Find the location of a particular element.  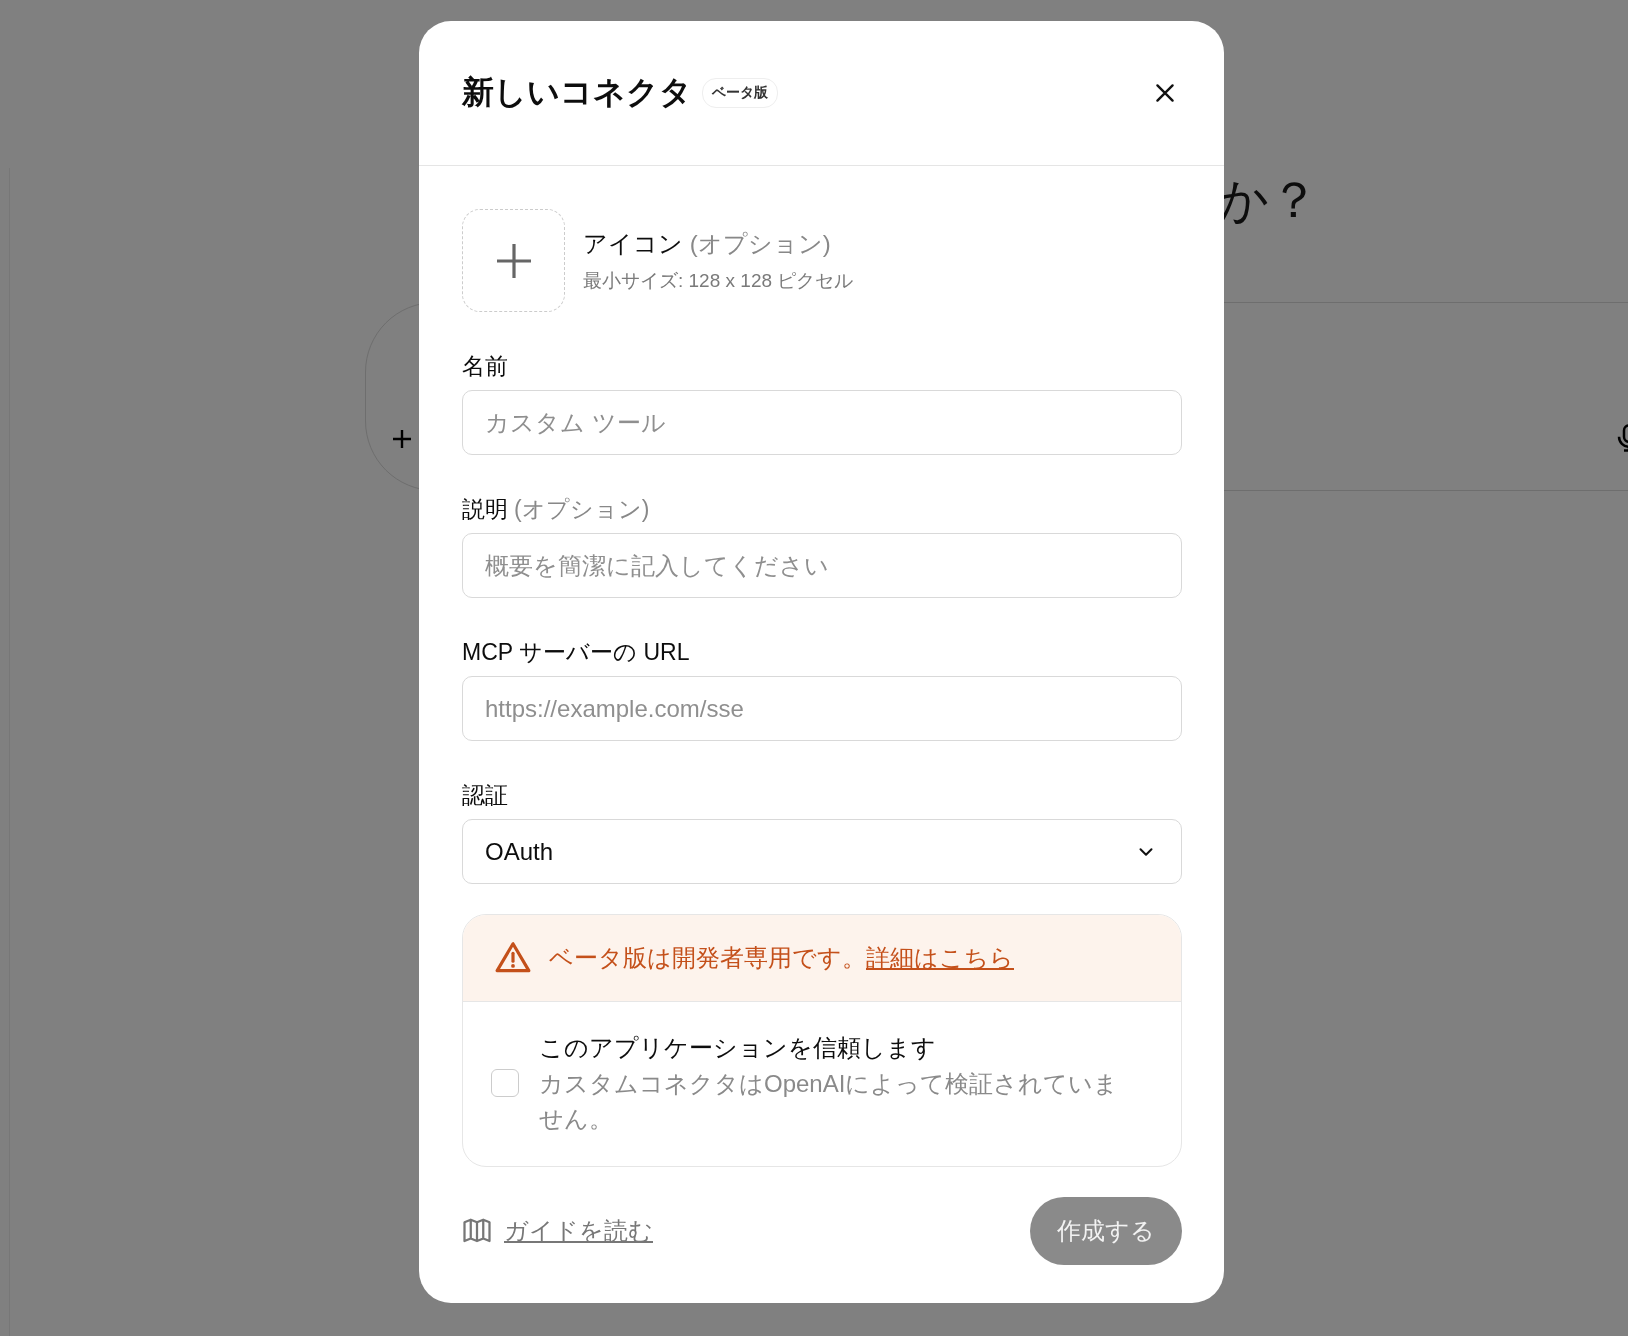

input-field: https://example.com/sse is located at coordinates (822, 708).